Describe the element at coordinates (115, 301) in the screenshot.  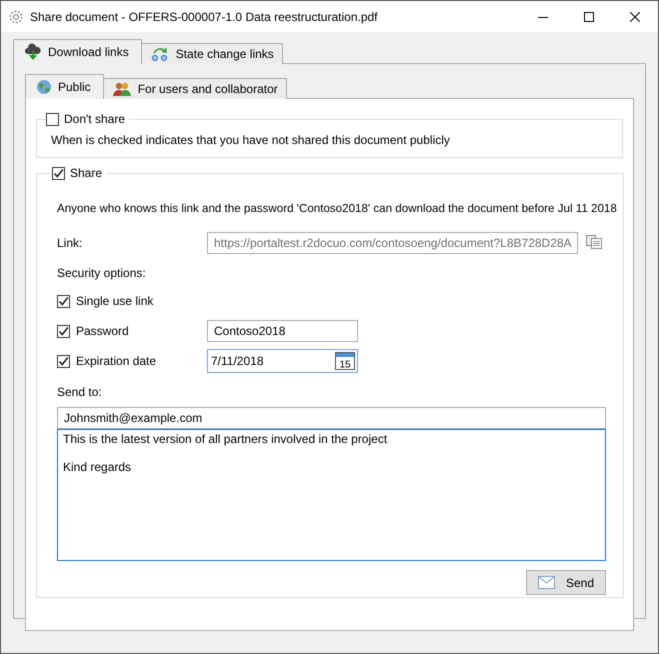
I see `checkbox-label: Single use link` at that location.